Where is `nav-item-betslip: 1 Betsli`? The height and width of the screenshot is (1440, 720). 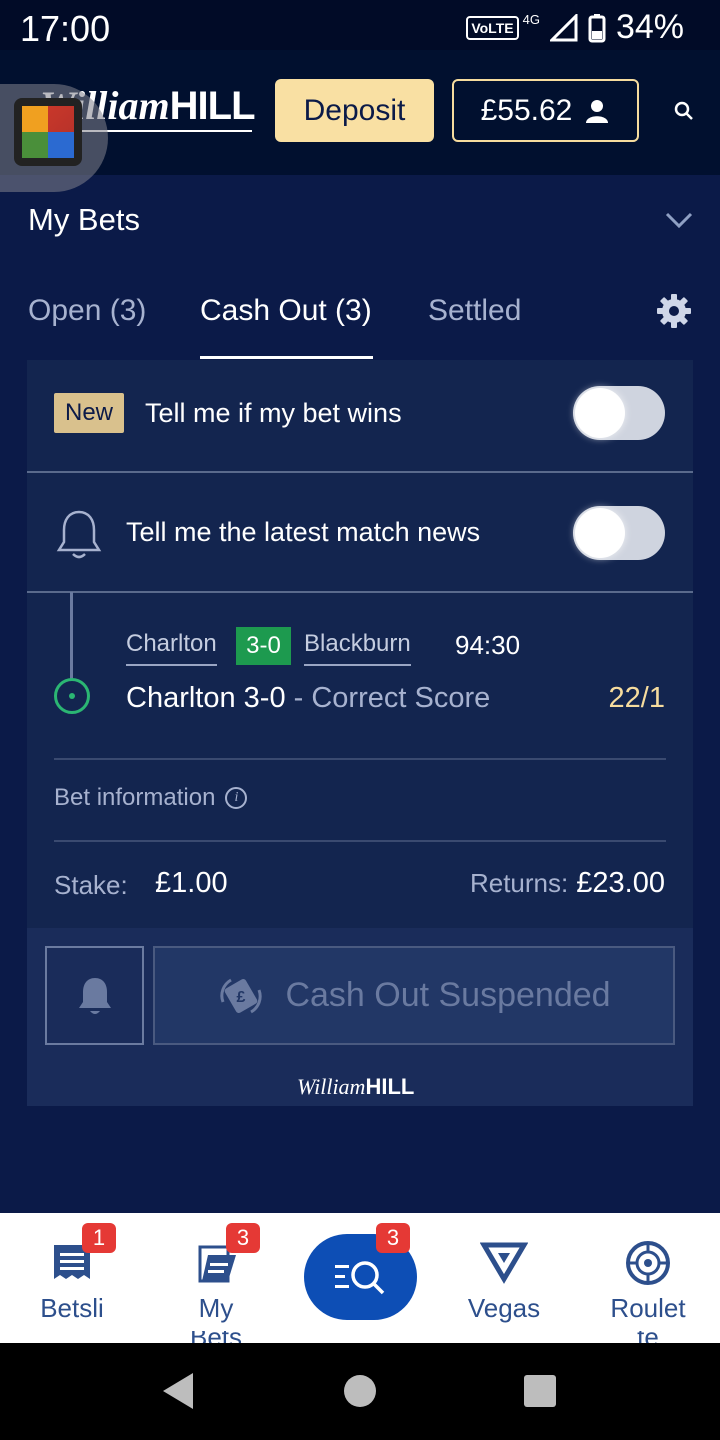 nav-item-betslip: 1 Betsli is located at coordinates (72, 1278).